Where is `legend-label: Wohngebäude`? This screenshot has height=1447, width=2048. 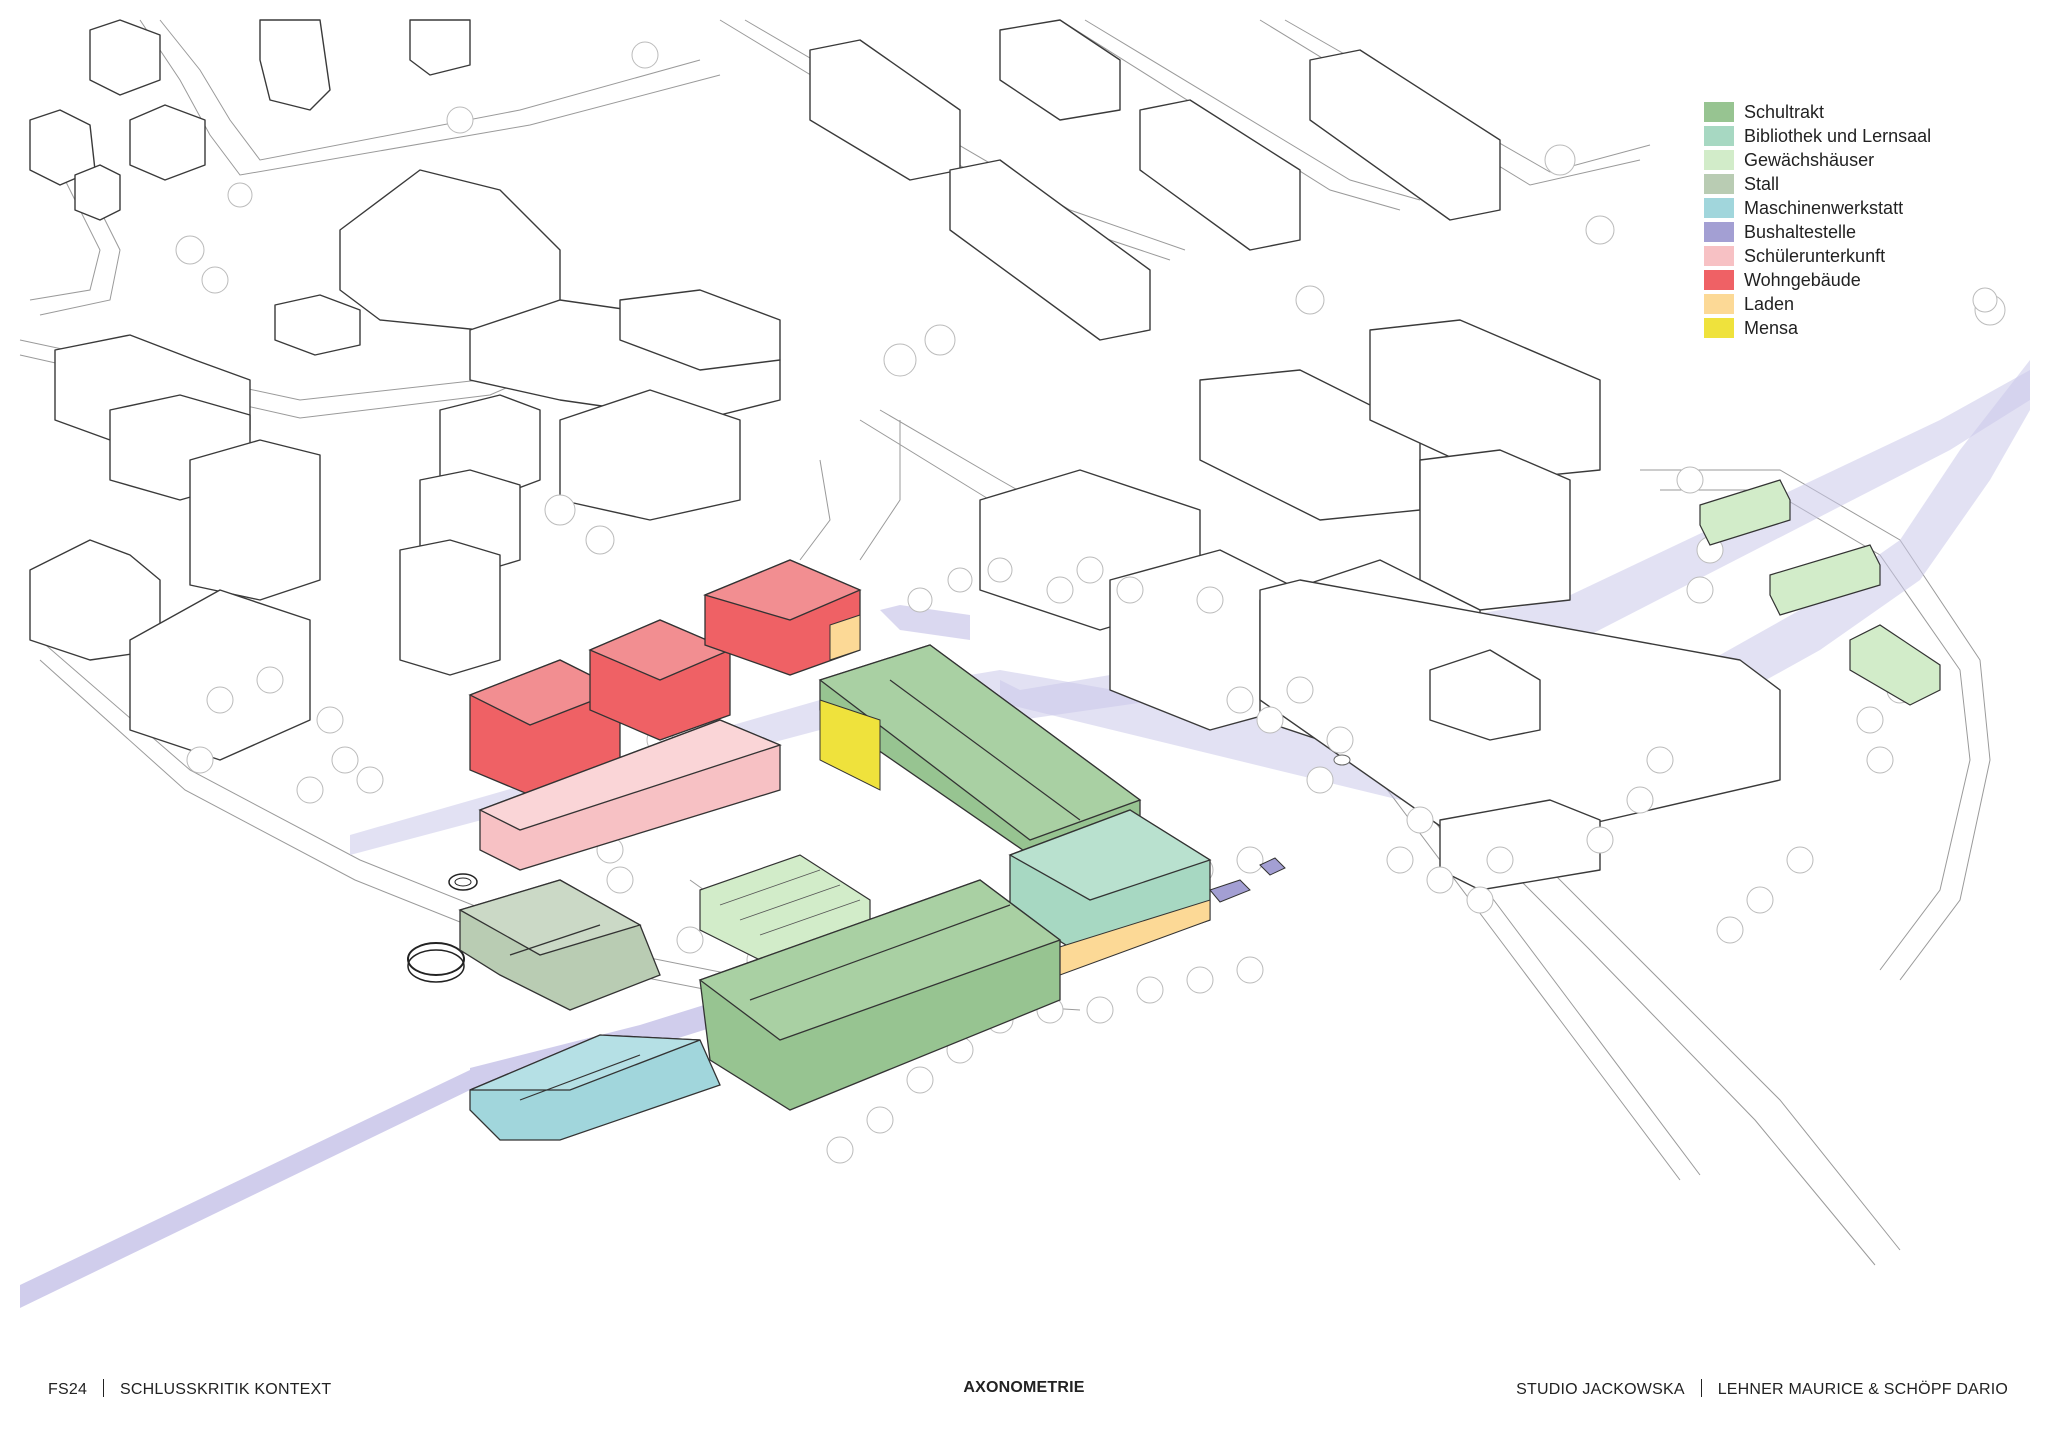 legend-label: Wohngebäude is located at coordinates (1802, 280).